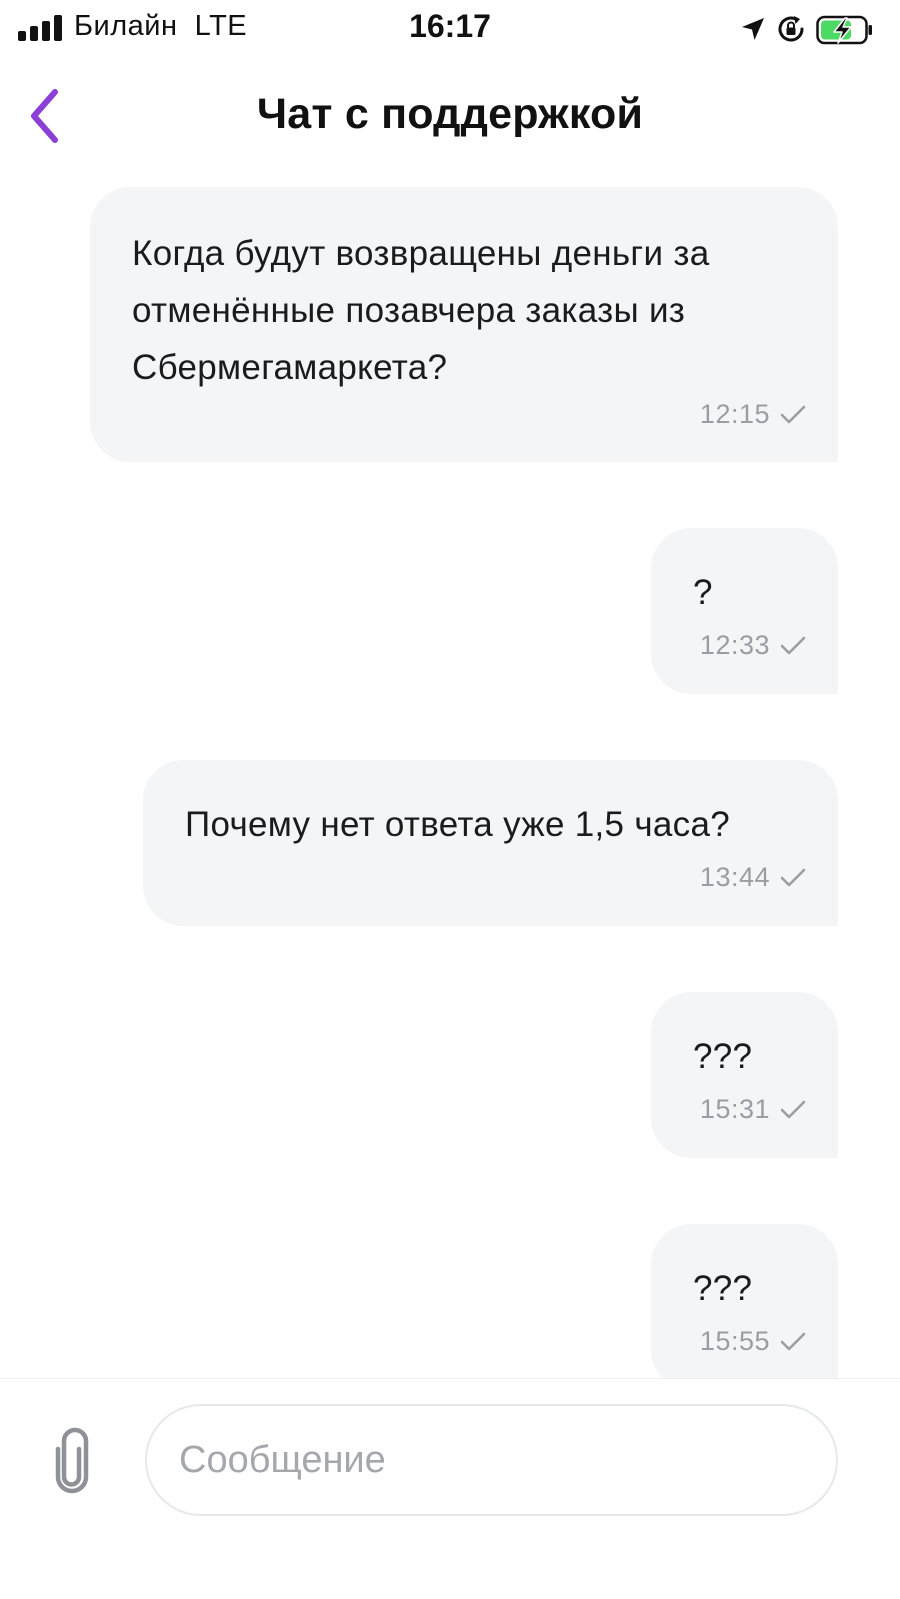 The image size is (900, 1599). I want to click on location-arrow-icon, so click(753, 29).